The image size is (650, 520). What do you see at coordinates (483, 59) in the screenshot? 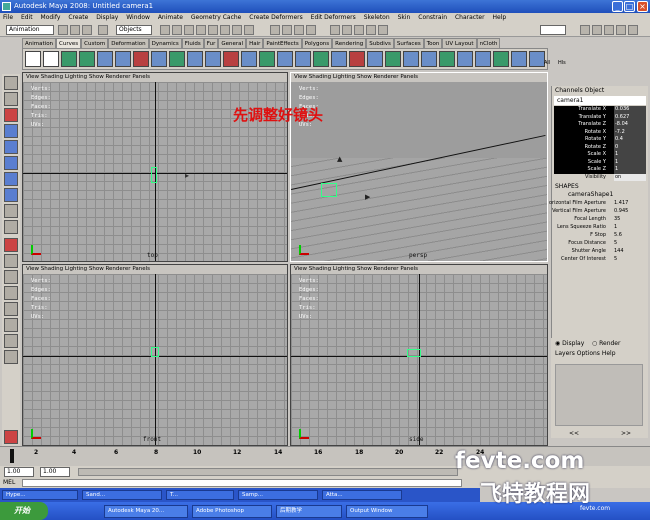
I see `add-points-tool-icon` at bounding box center [483, 59].